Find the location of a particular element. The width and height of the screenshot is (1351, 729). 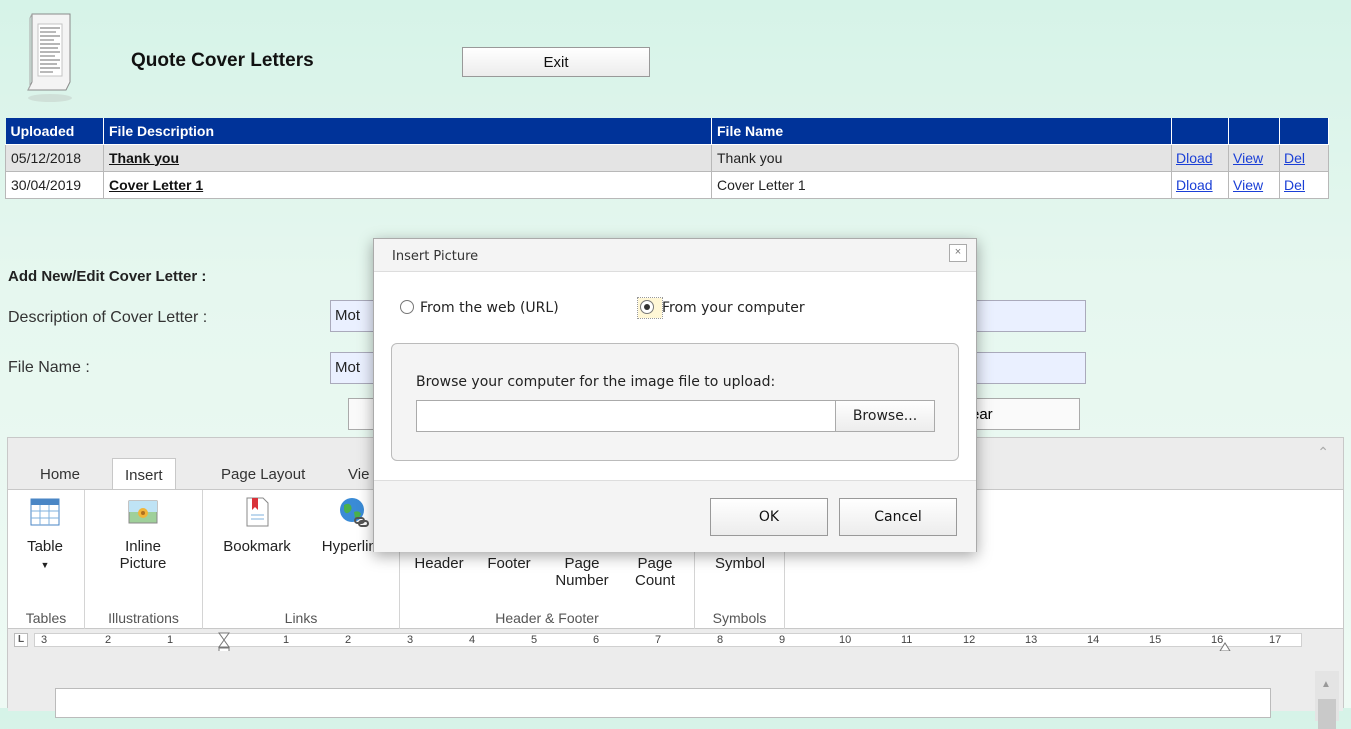

ruler-label: 11 is located at coordinates (907, 640).